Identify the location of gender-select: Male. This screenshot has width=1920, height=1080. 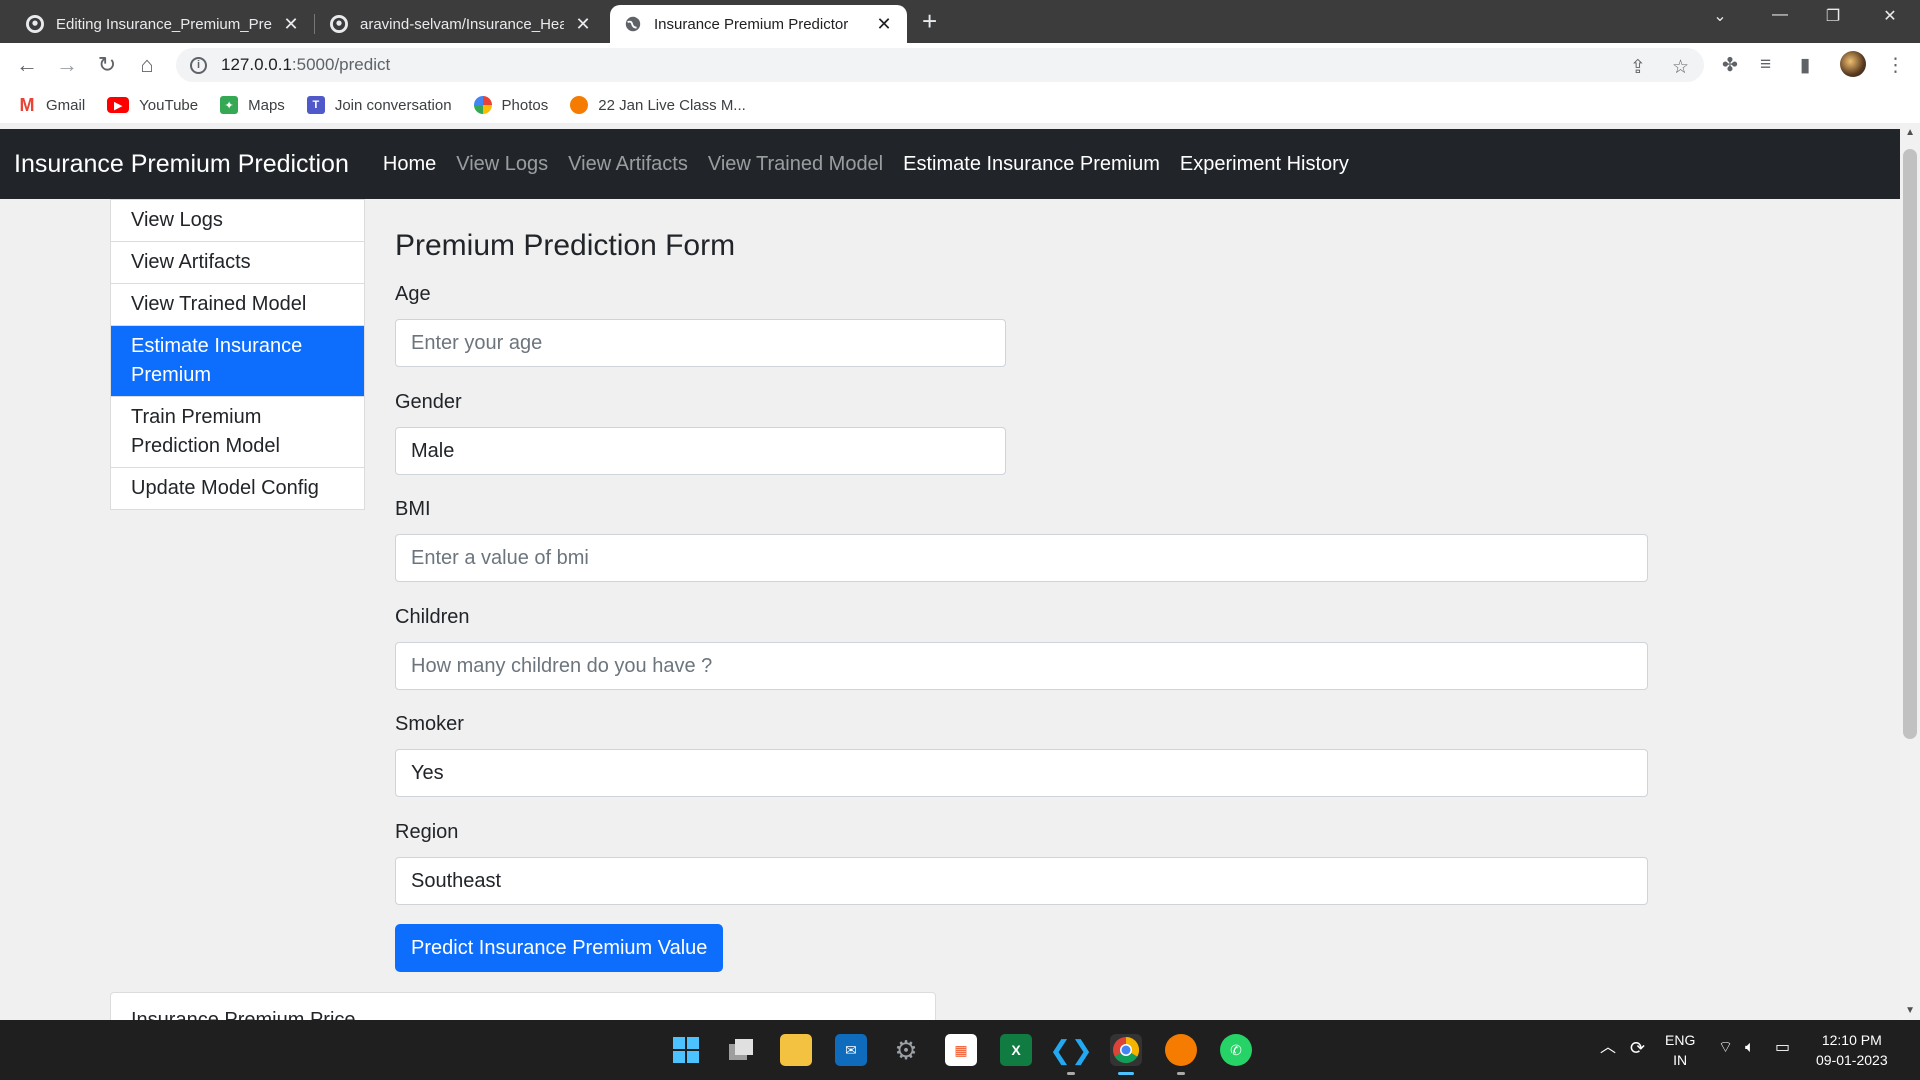
(700, 451).